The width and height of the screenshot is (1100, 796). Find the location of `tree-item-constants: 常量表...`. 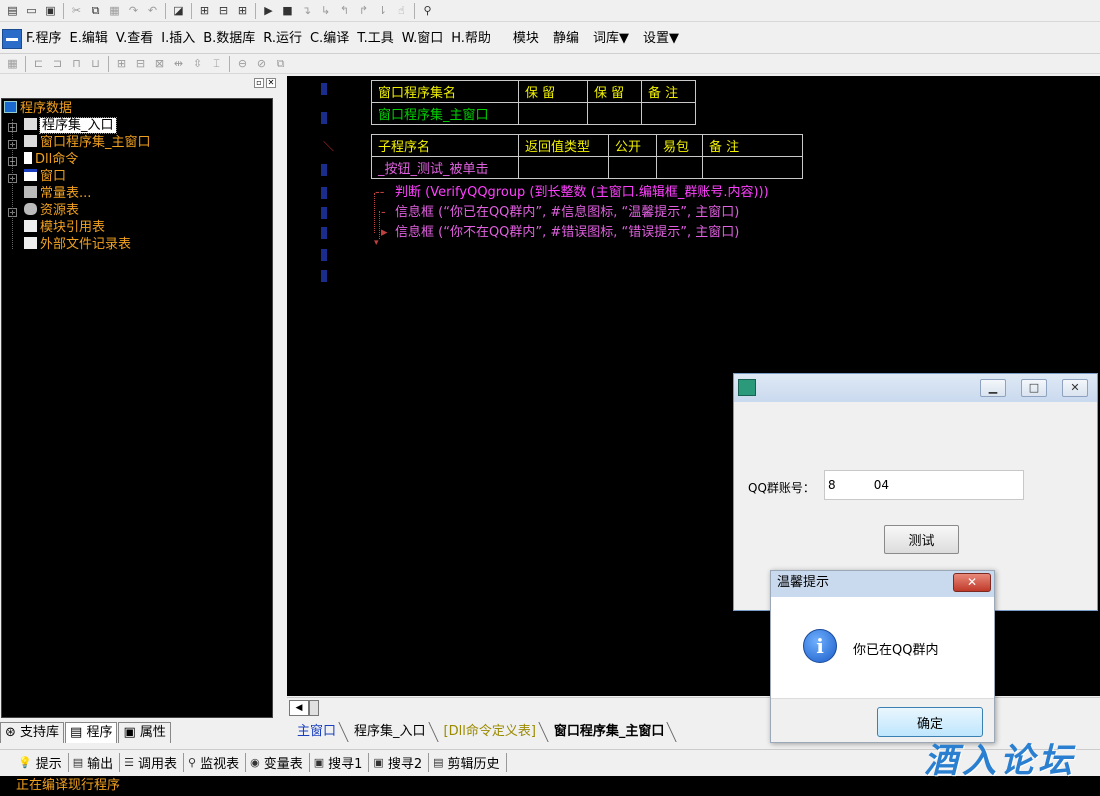

tree-item-constants: 常量表... is located at coordinates (57, 193).